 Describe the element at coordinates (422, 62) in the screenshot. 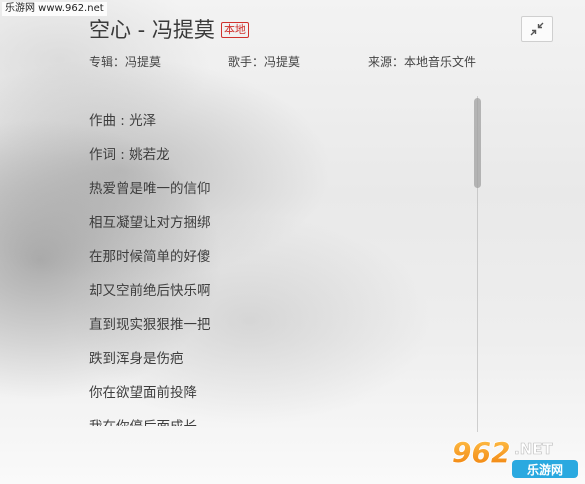

I see `source-info: 来源：本地音乐文件` at that location.